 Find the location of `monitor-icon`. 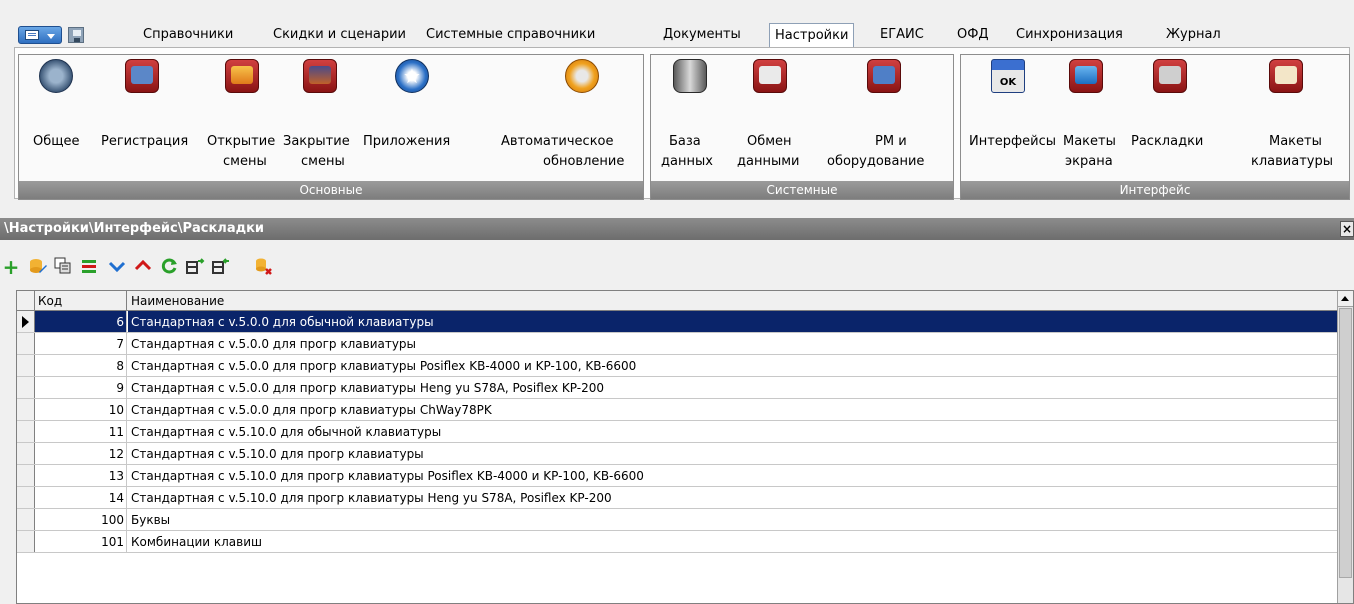

monitor-icon is located at coordinates (1086, 76).